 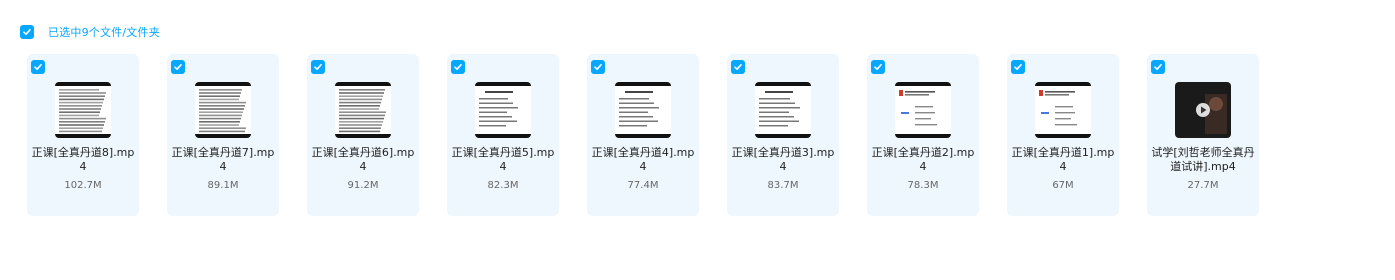 I want to click on file-card: 正课[全真丹道7].mp4 89.1M, so click(x=223, y=135).